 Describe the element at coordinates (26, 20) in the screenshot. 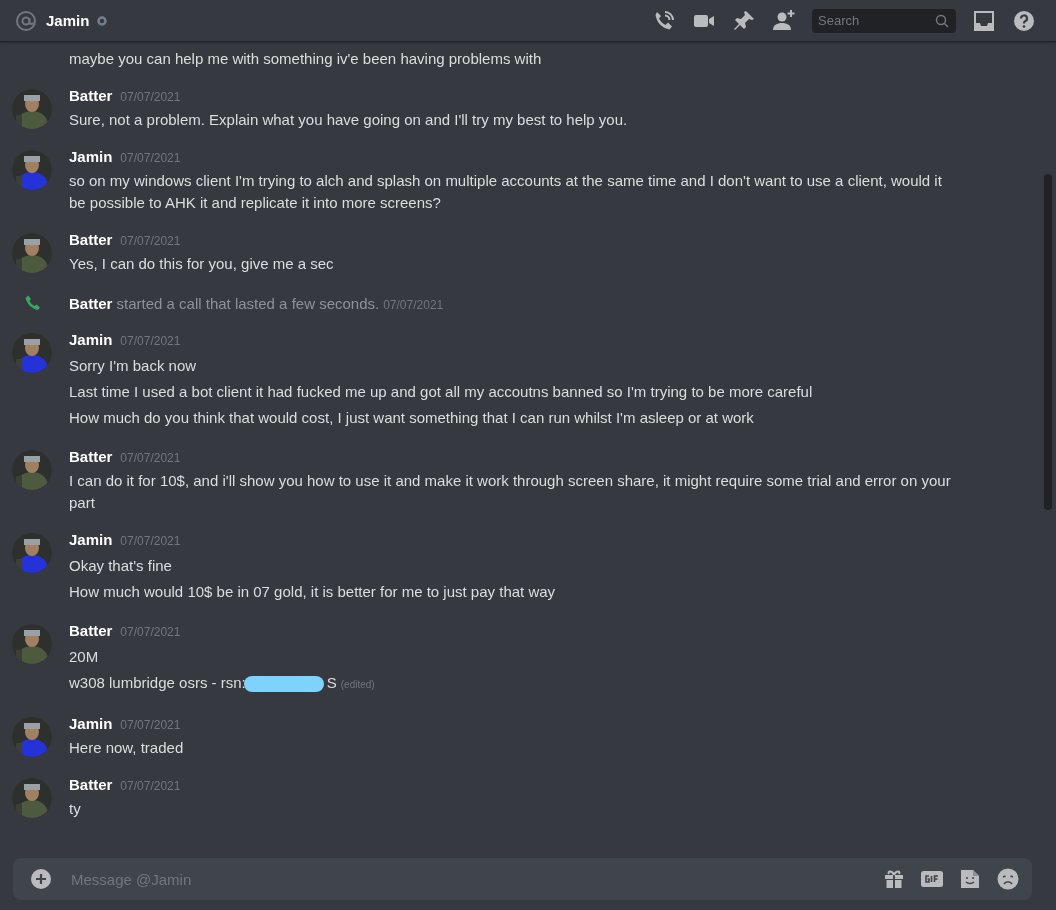

I see `at-icon` at that location.